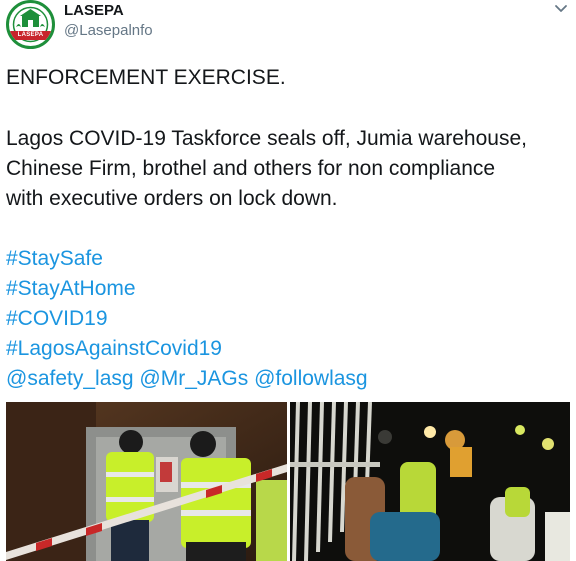 The height and width of the screenshot is (561, 576). What do you see at coordinates (57, 319) in the screenshot?
I see `hashtag-link-covid19: #COVID19` at bounding box center [57, 319].